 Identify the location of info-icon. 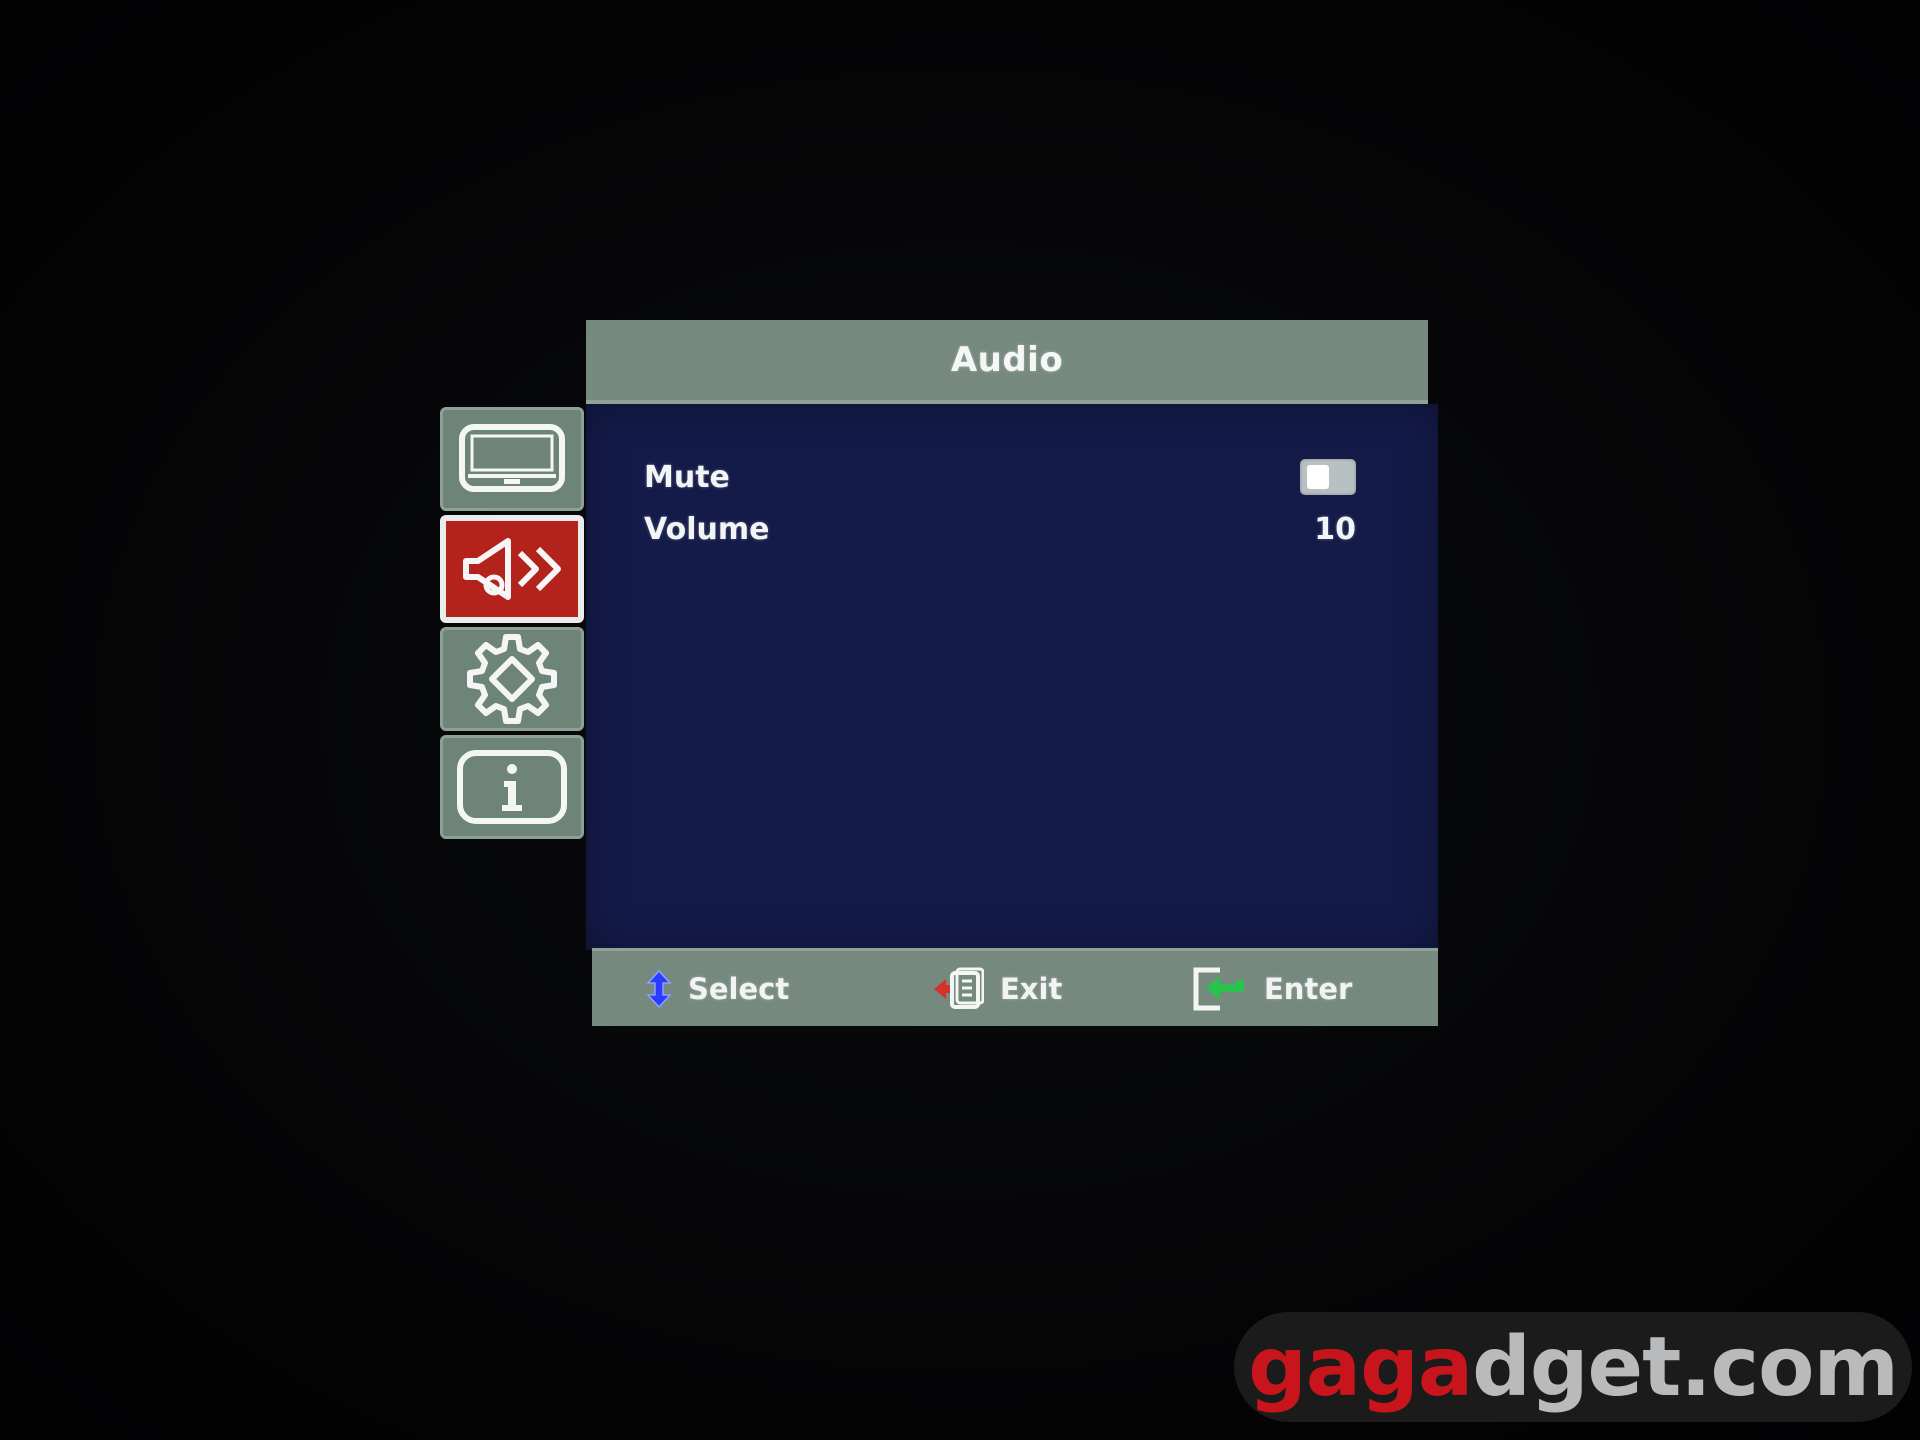
(512, 787).